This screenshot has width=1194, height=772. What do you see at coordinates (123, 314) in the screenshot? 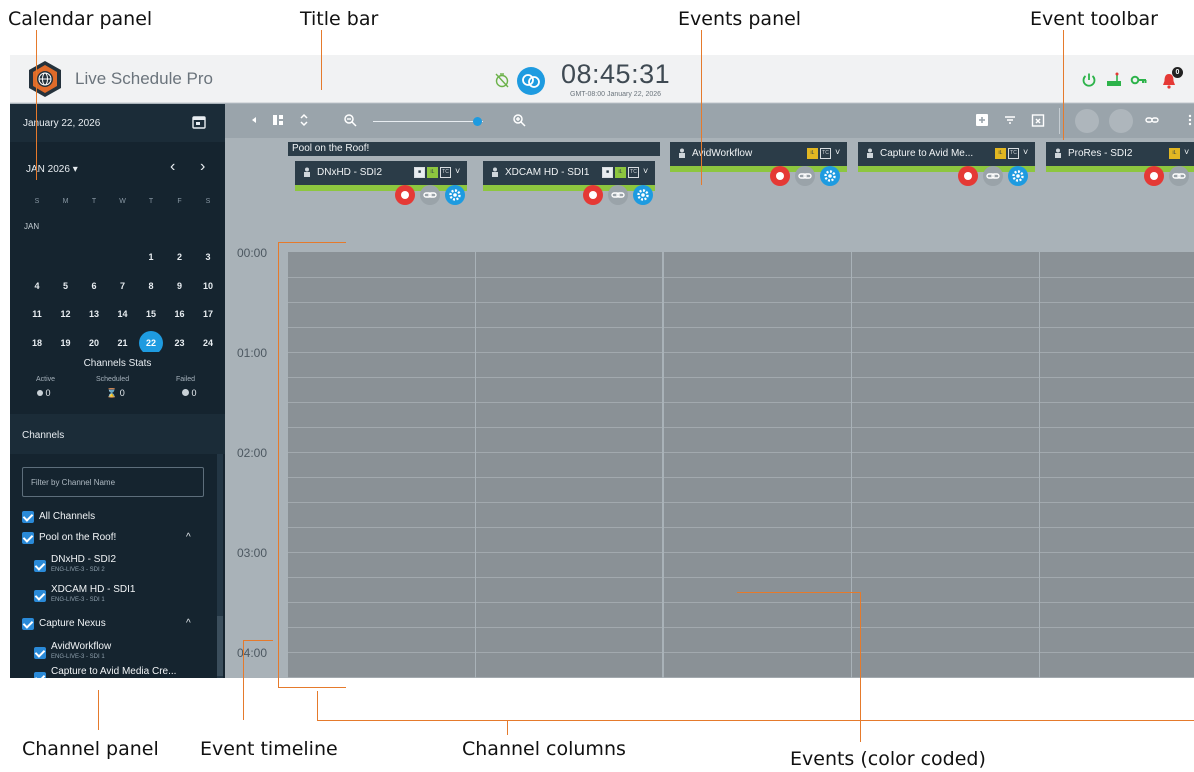
I see `calendar-day: 14` at bounding box center [123, 314].